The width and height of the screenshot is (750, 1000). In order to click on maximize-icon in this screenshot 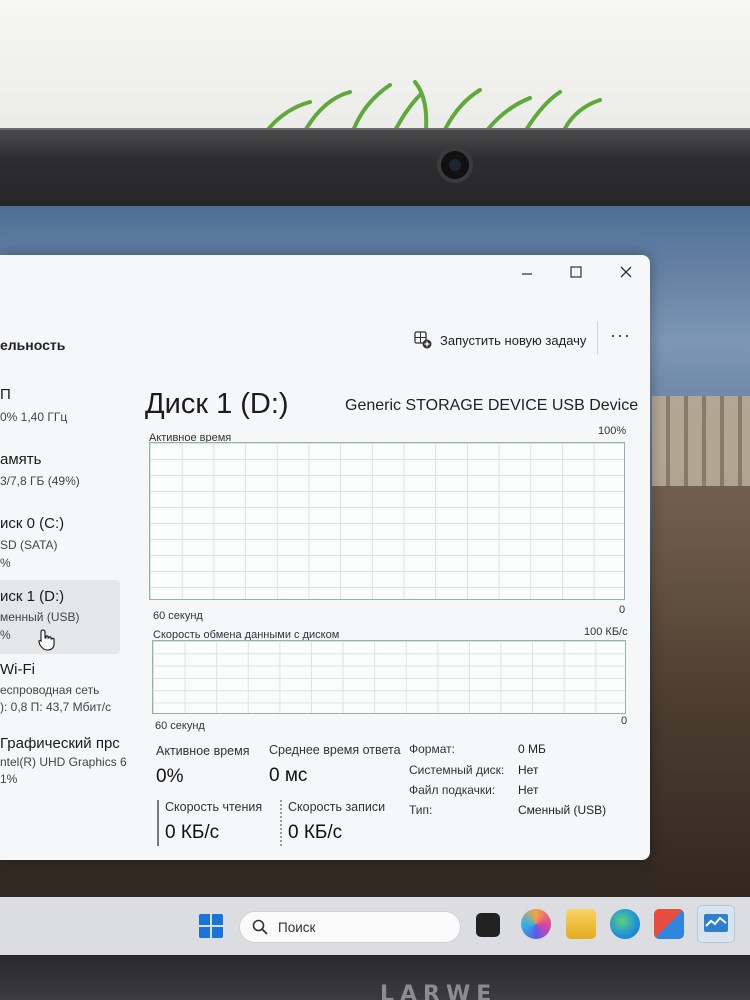, I will do `click(576, 272)`.